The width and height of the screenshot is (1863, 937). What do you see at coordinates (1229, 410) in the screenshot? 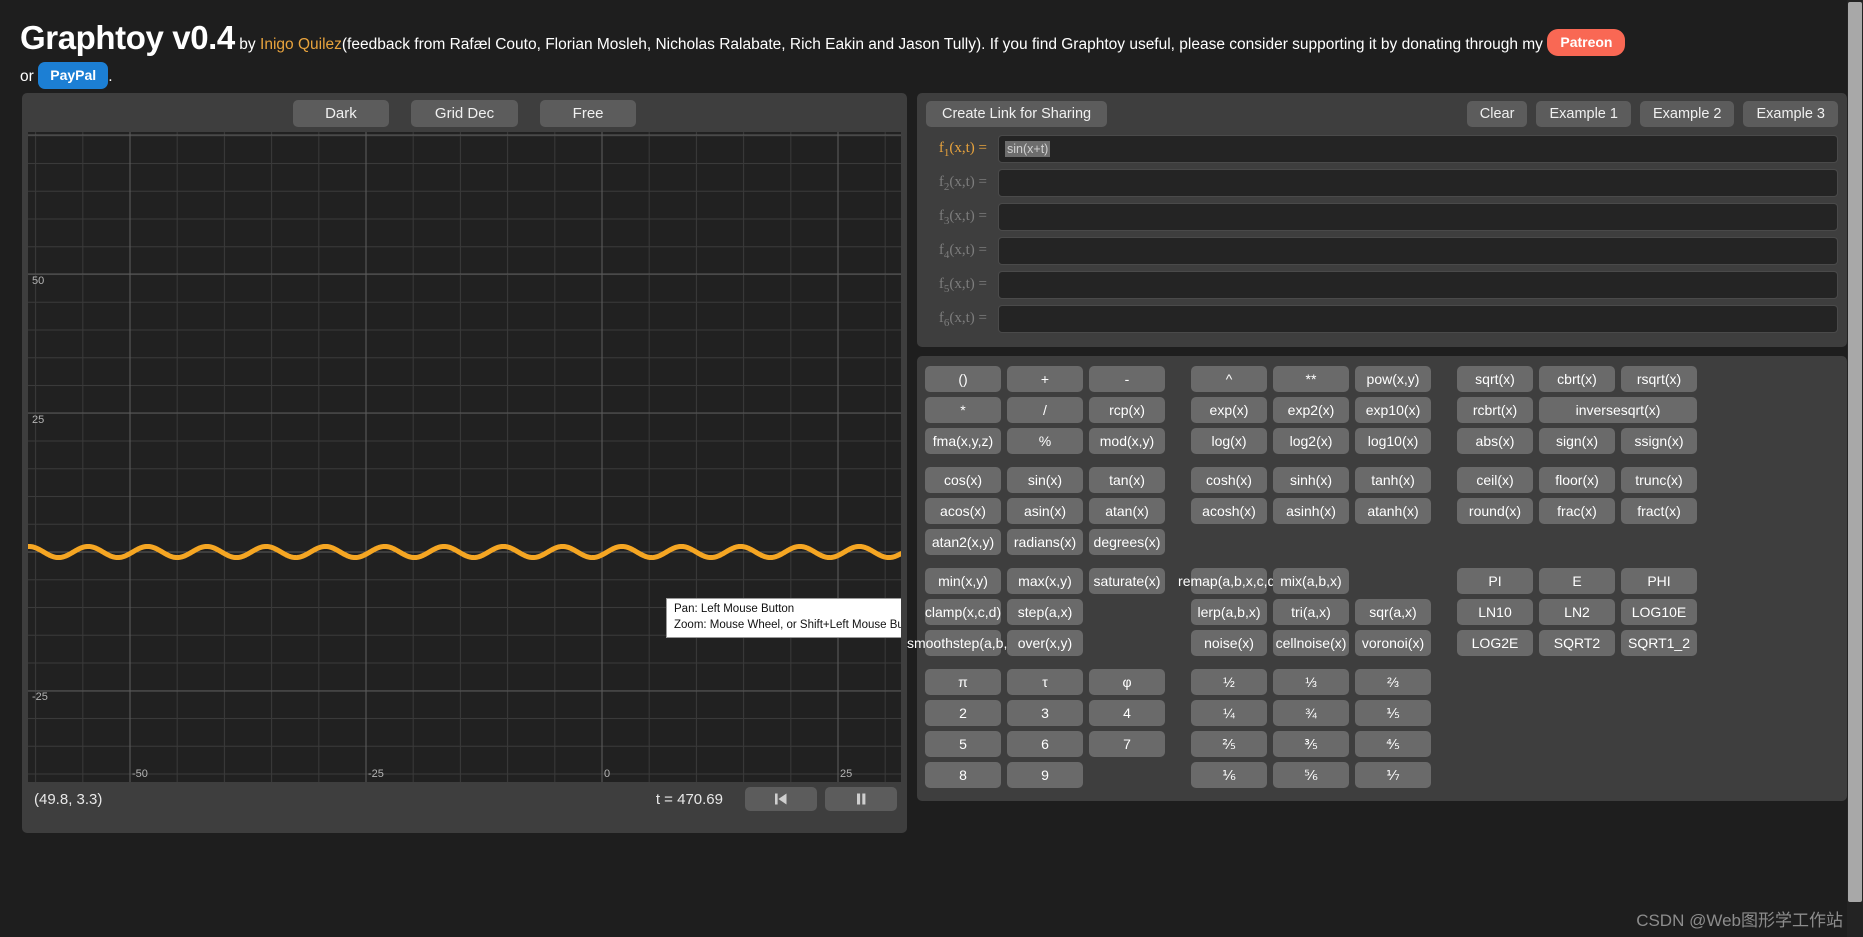
I see `func-button-exp-x: exp(x)` at bounding box center [1229, 410].